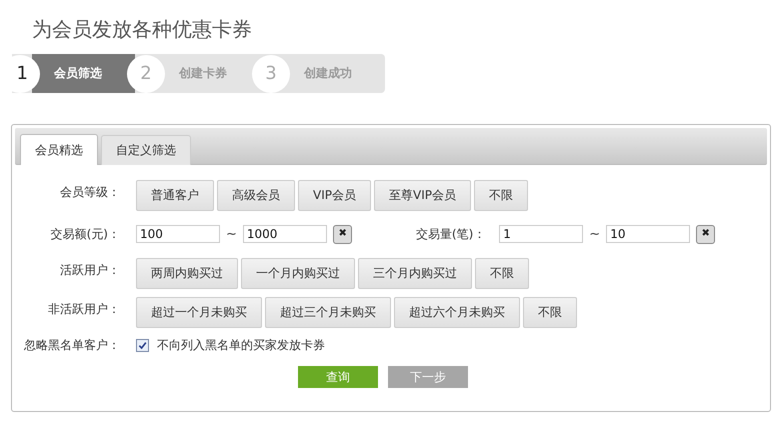 The image size is (780, 426). Describe the element at coordinates (90, 192) in the screenshot. I see `field-label: 会员等级：` at that location.